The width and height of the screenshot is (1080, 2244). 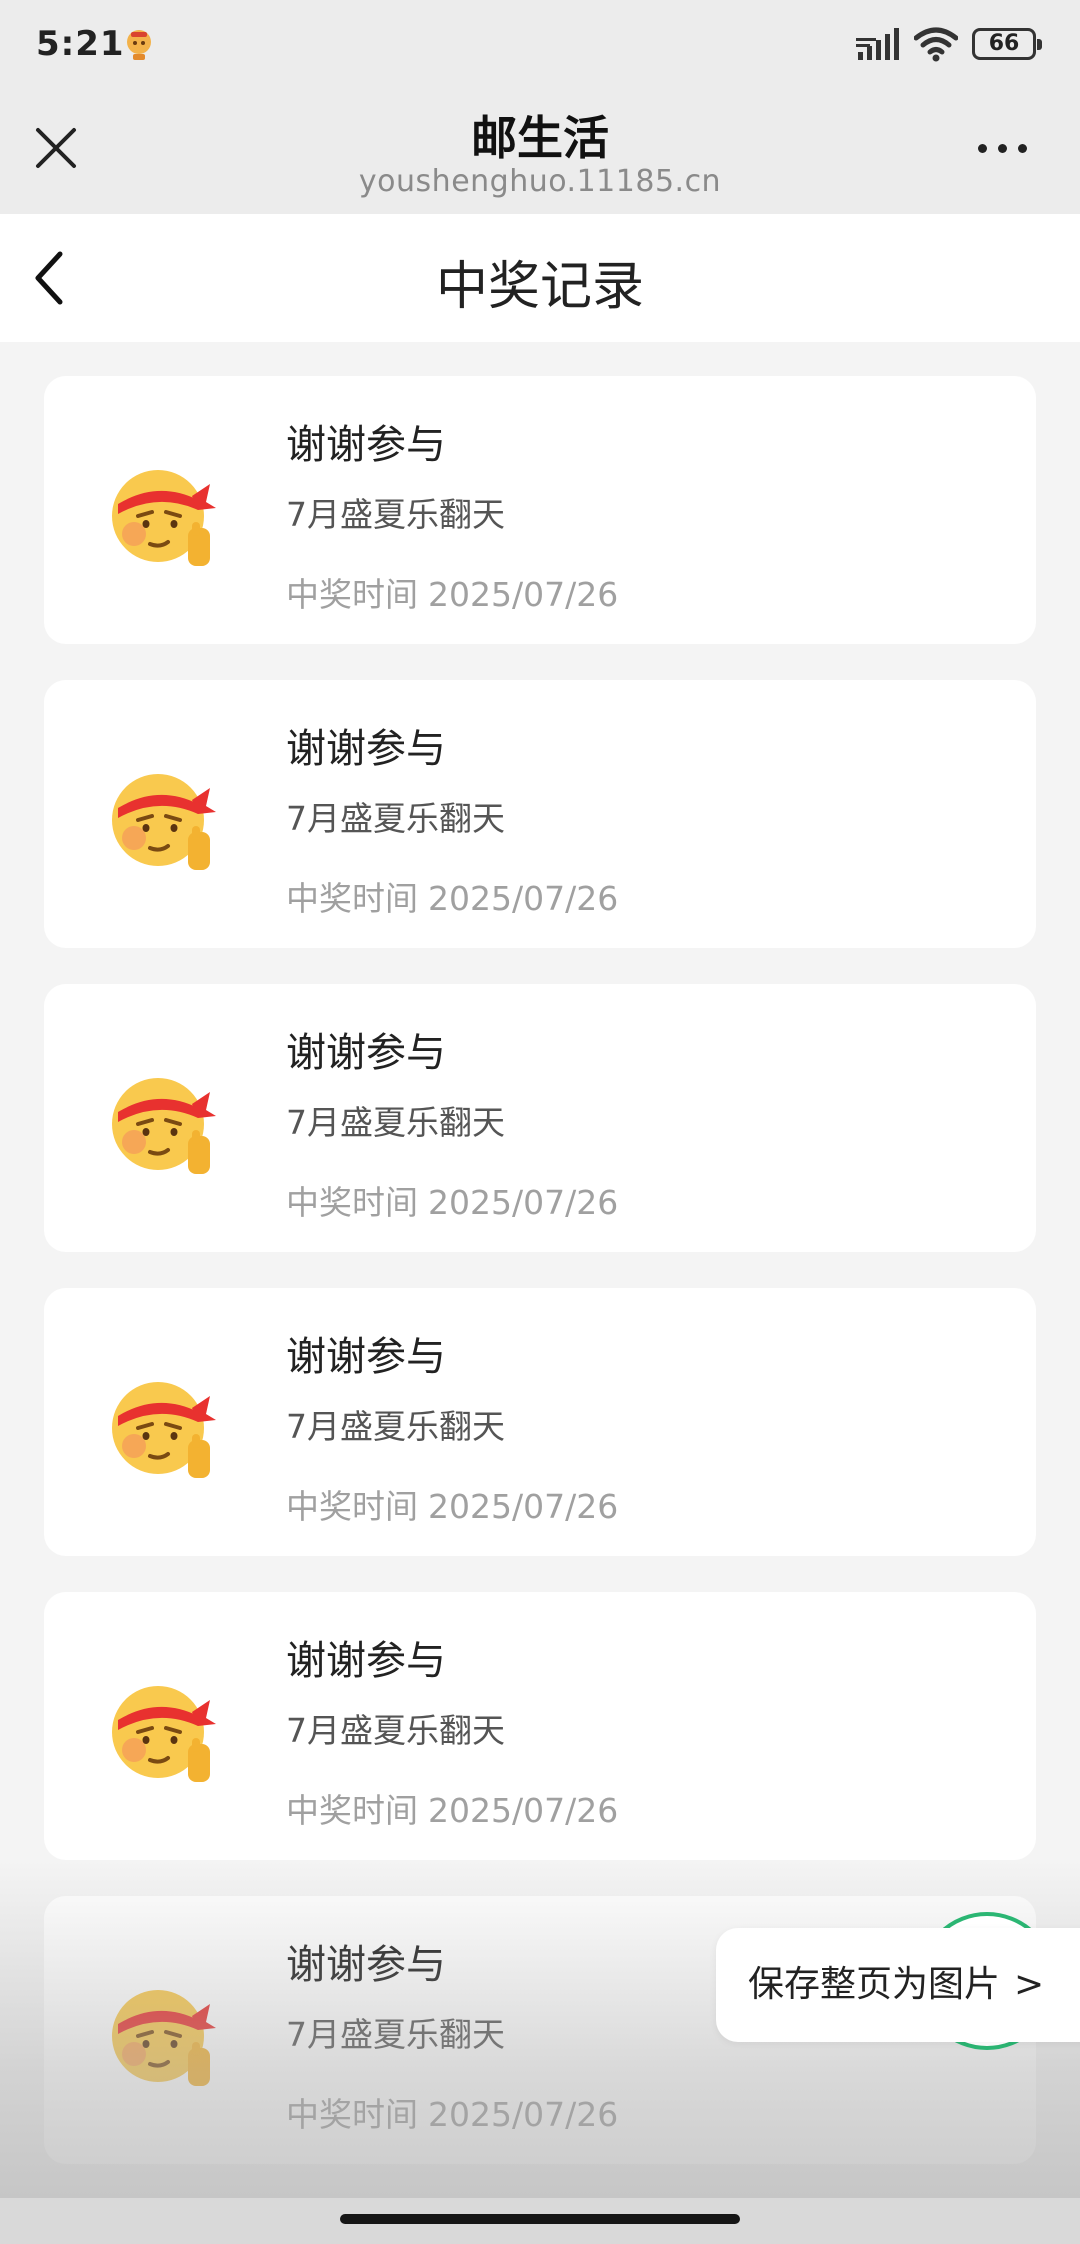 I want to click on status-bar: 5:21 66, so click(x=540, y=46).